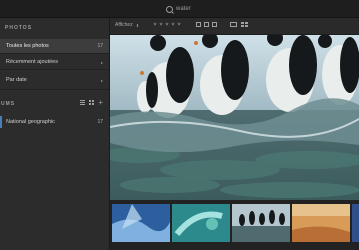 This screenshot has width=359, height=250. Describe the element at coordinates (19, 28) in the screenshot. I see `photos-section-header: PHOTOS` at that location.